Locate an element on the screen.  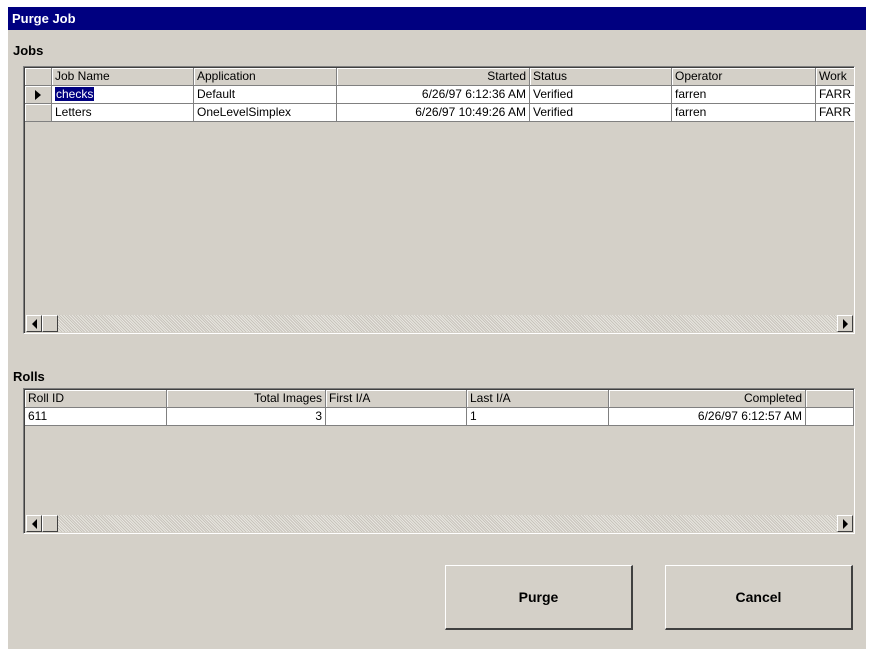
col-work: Work is located at coordinates (835, 77).